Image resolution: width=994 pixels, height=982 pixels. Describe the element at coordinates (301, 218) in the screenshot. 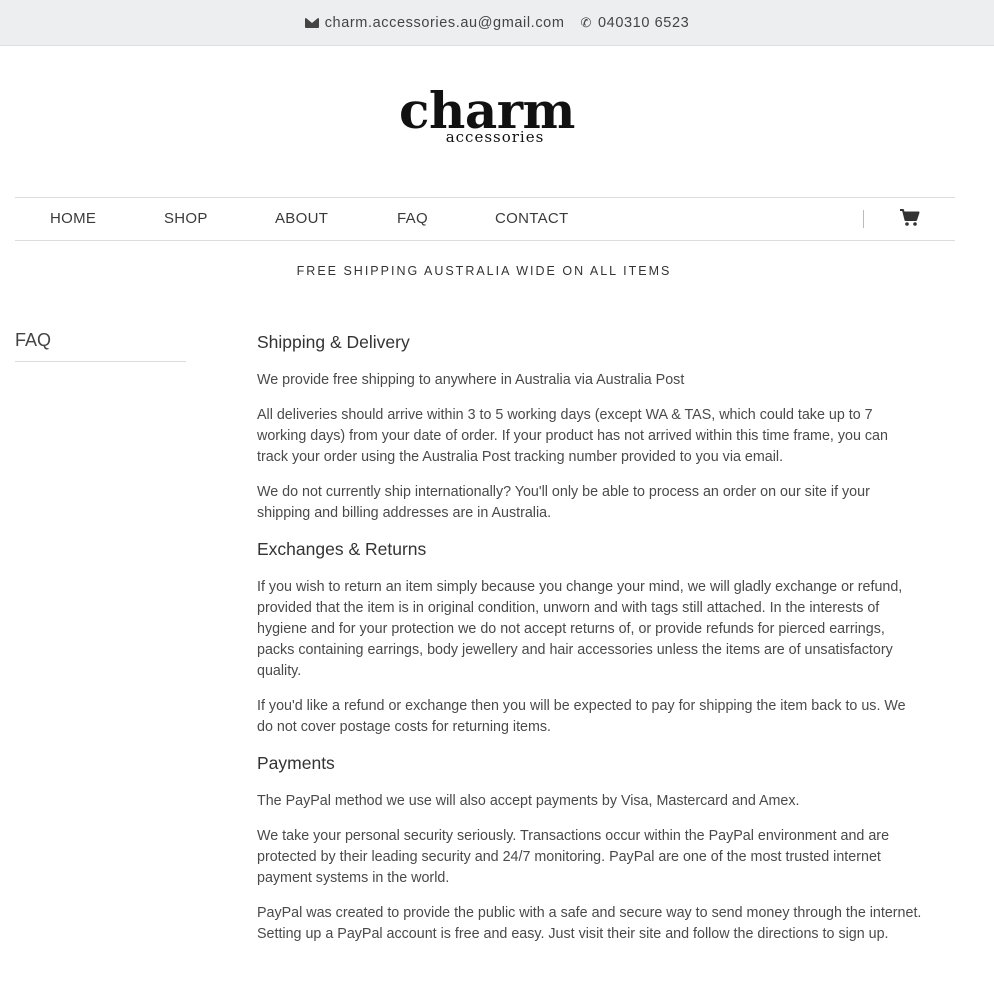

I see `nav-item-about: ABOUT` at that location.